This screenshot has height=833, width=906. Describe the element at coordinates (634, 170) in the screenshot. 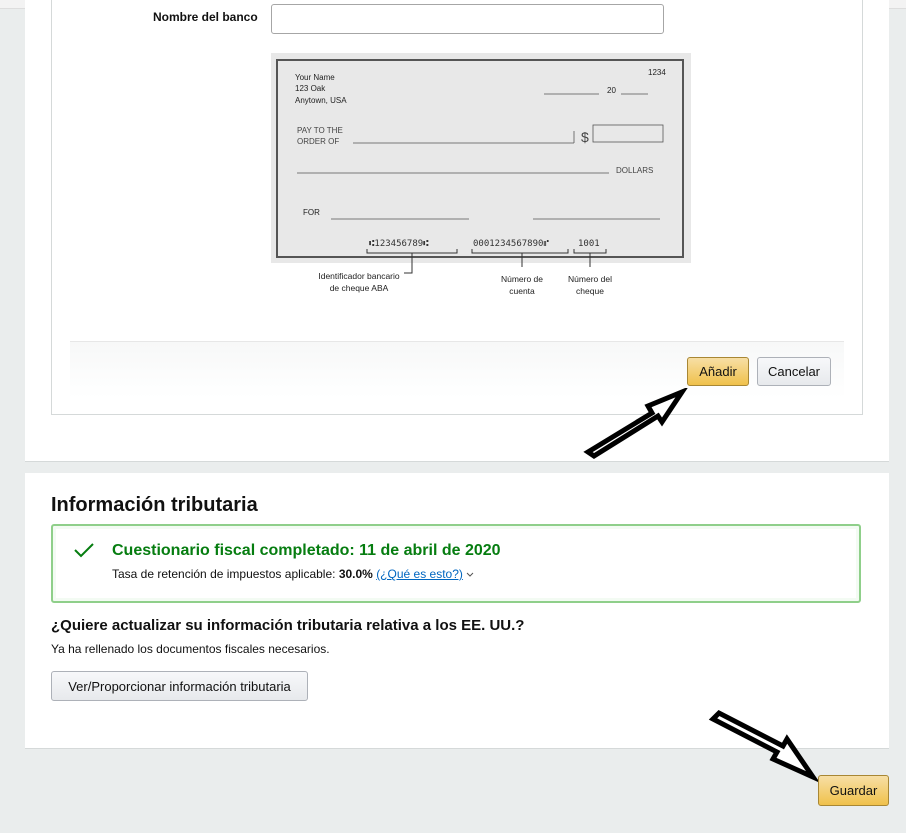

I see `check-dollars: DOLLARS` at that location.